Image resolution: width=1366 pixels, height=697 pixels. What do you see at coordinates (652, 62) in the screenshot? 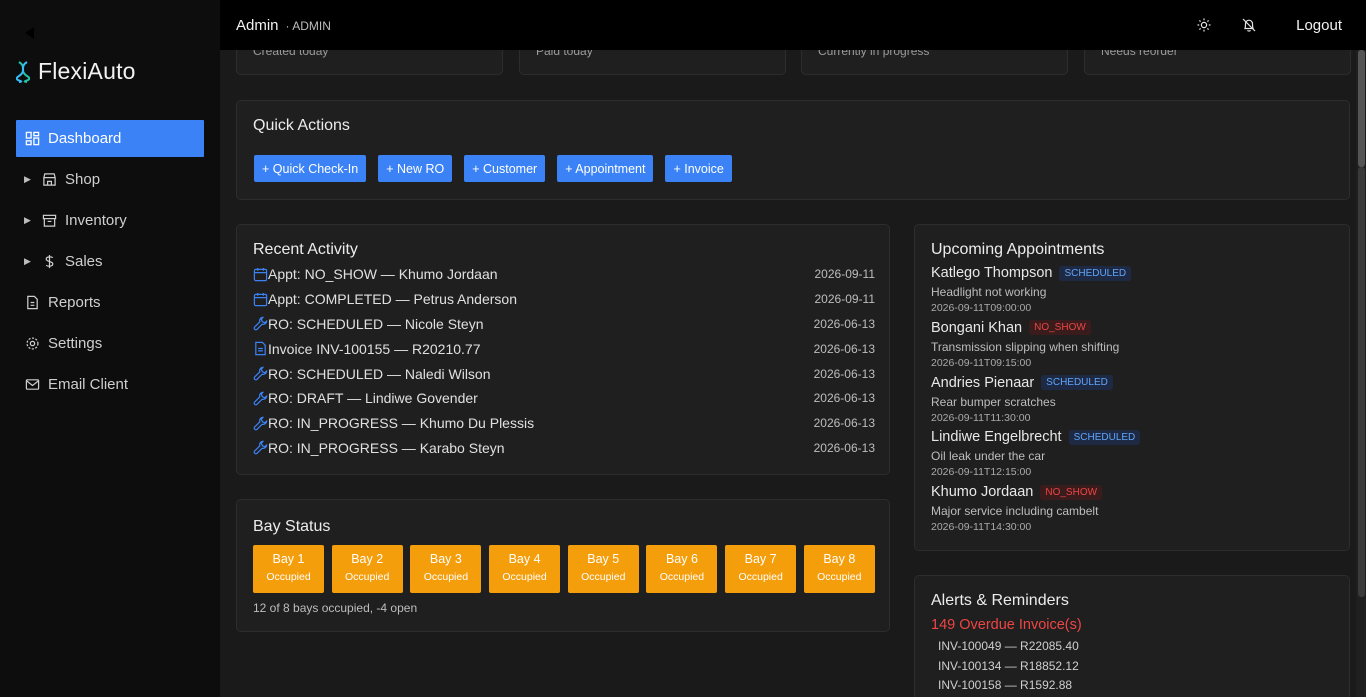
I see `stat-card: Paid today` at bounding box center [652, 62].